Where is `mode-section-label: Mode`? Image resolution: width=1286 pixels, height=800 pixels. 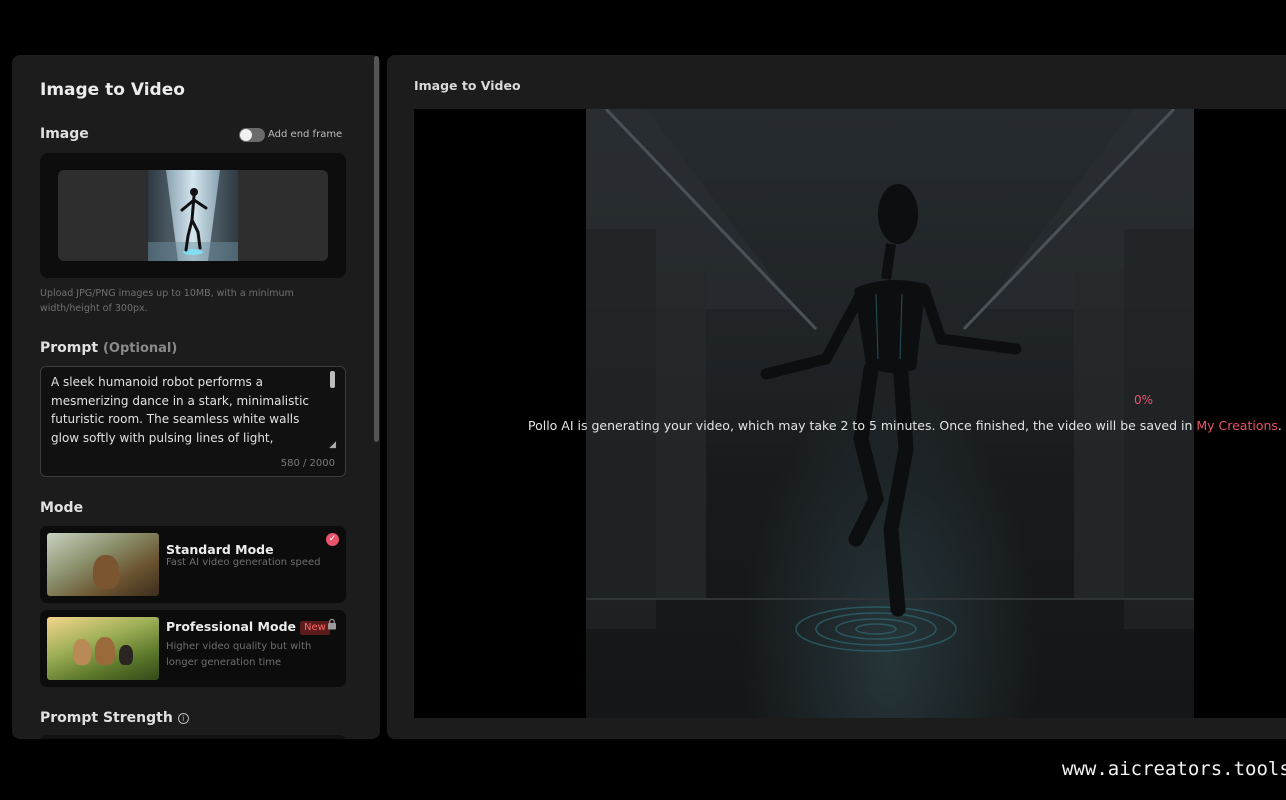 mode-section-label: Mode is located at coordinates (62, 508).